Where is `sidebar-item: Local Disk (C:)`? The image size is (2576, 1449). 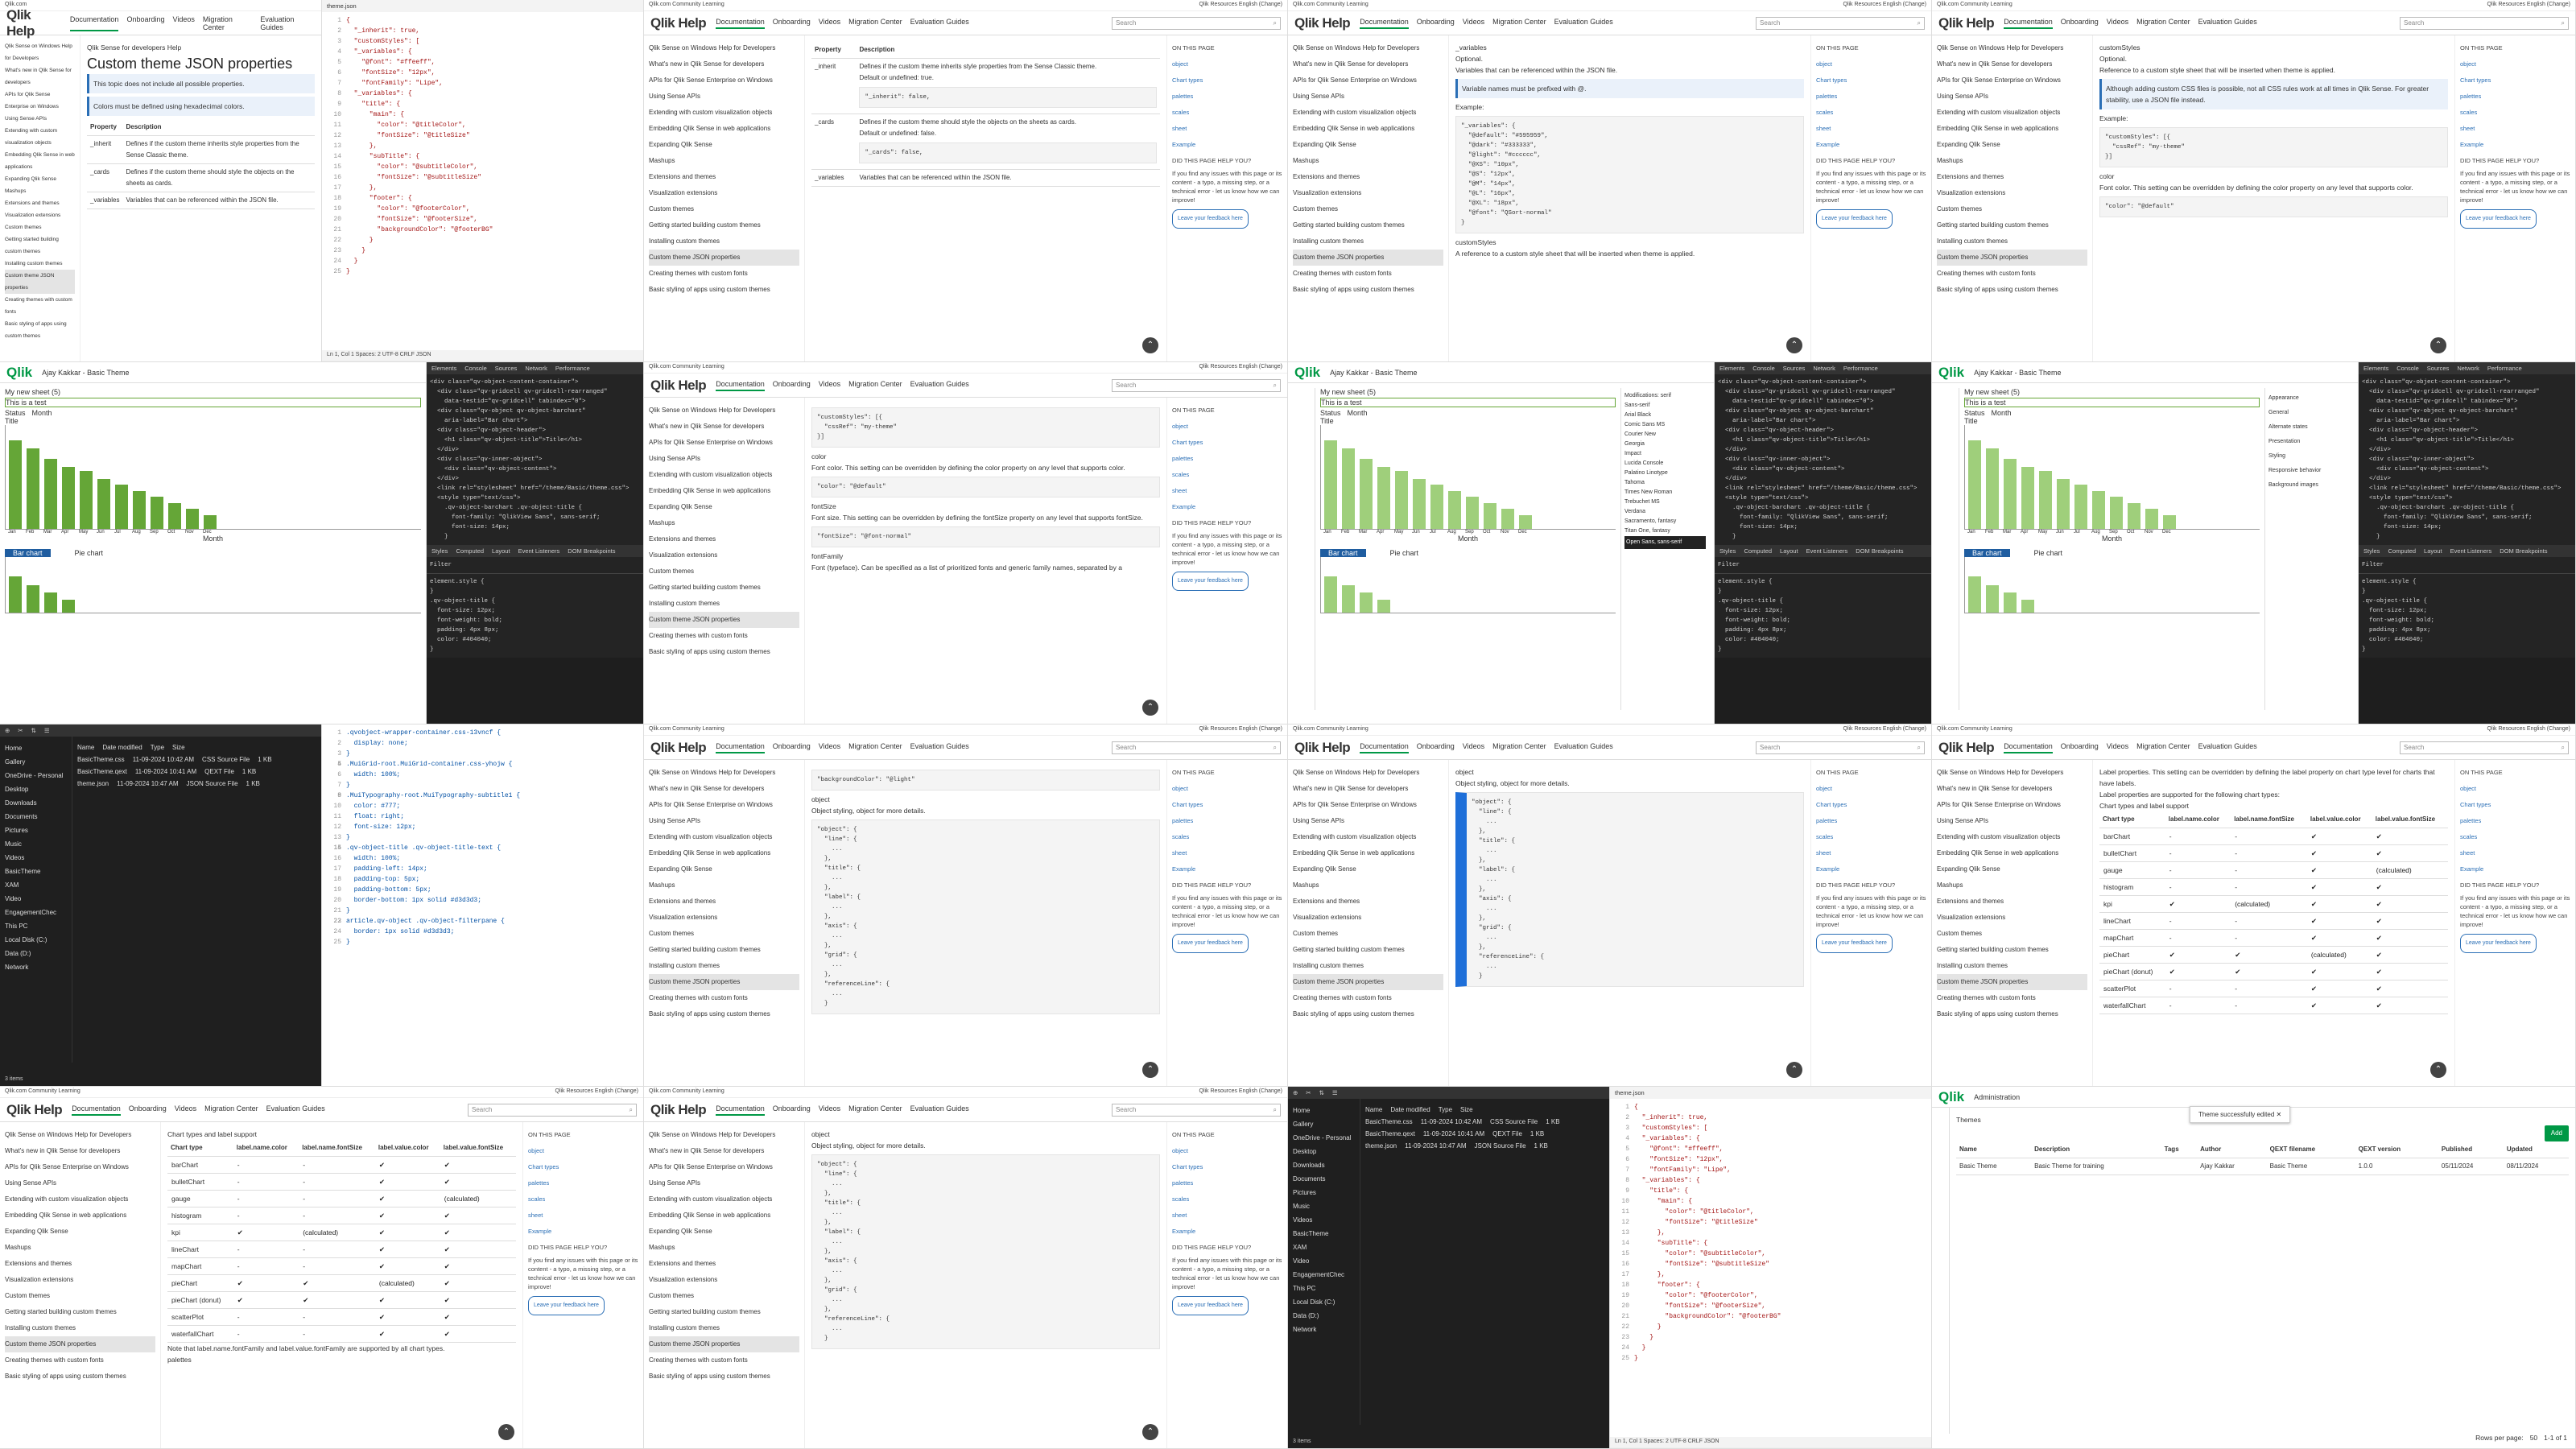 sidebar-item: Local Disk (C:) is located at coordinates (1324, 1302).